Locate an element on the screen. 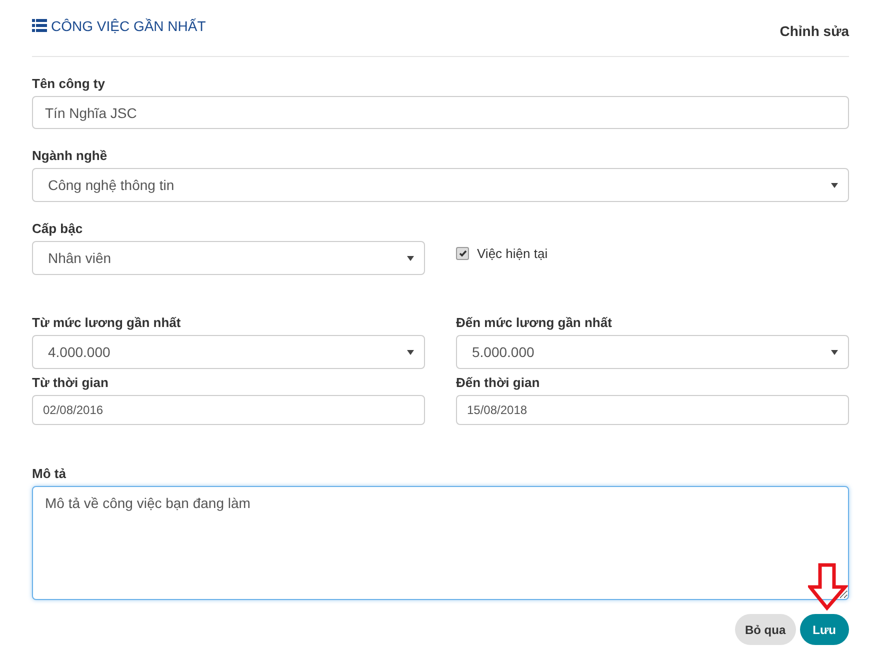  section-title: CÔNG VIỆC GẦN NHẤT is located at coordinates (128, 26).